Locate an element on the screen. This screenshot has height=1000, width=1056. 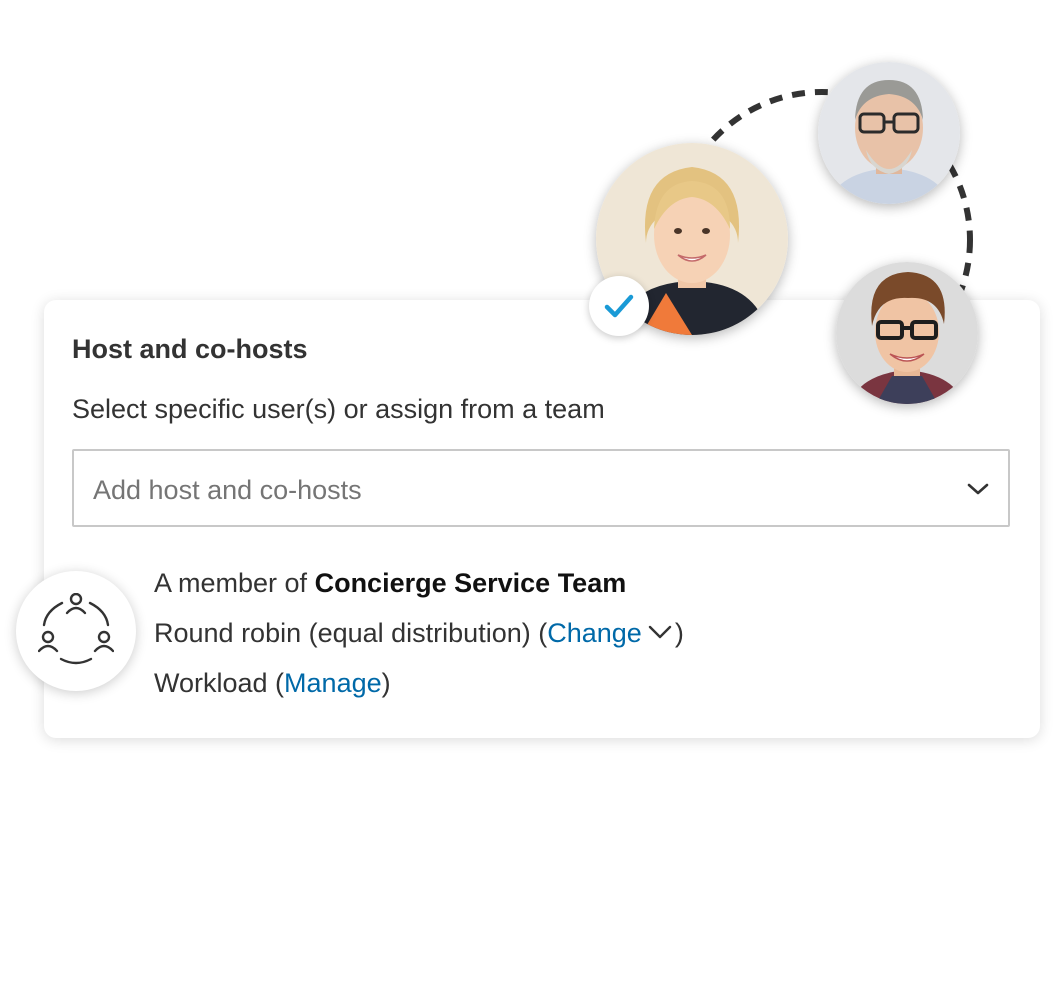
avatar-young-man is located at coordinates (907, 333).